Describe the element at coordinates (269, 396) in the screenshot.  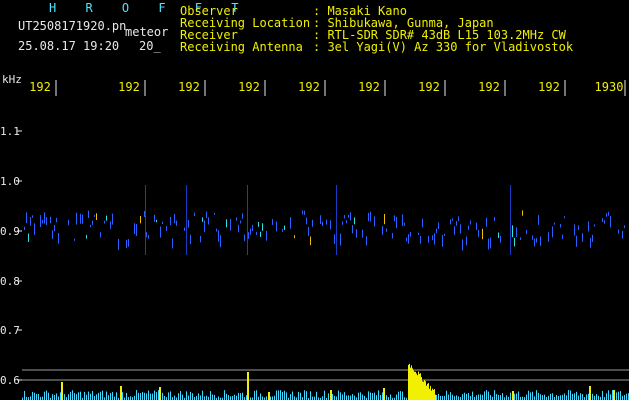
I see `peak-bar` at that location.